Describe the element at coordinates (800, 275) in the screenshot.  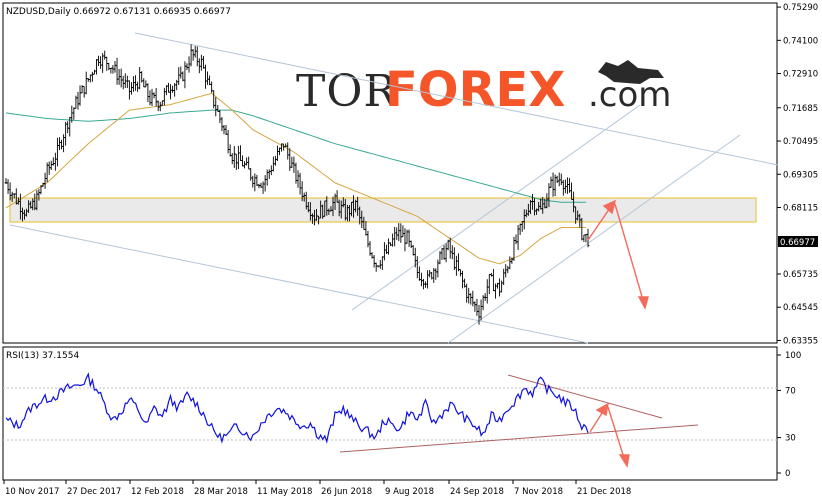
I see `price-tick-label: 0.65735` at that location.